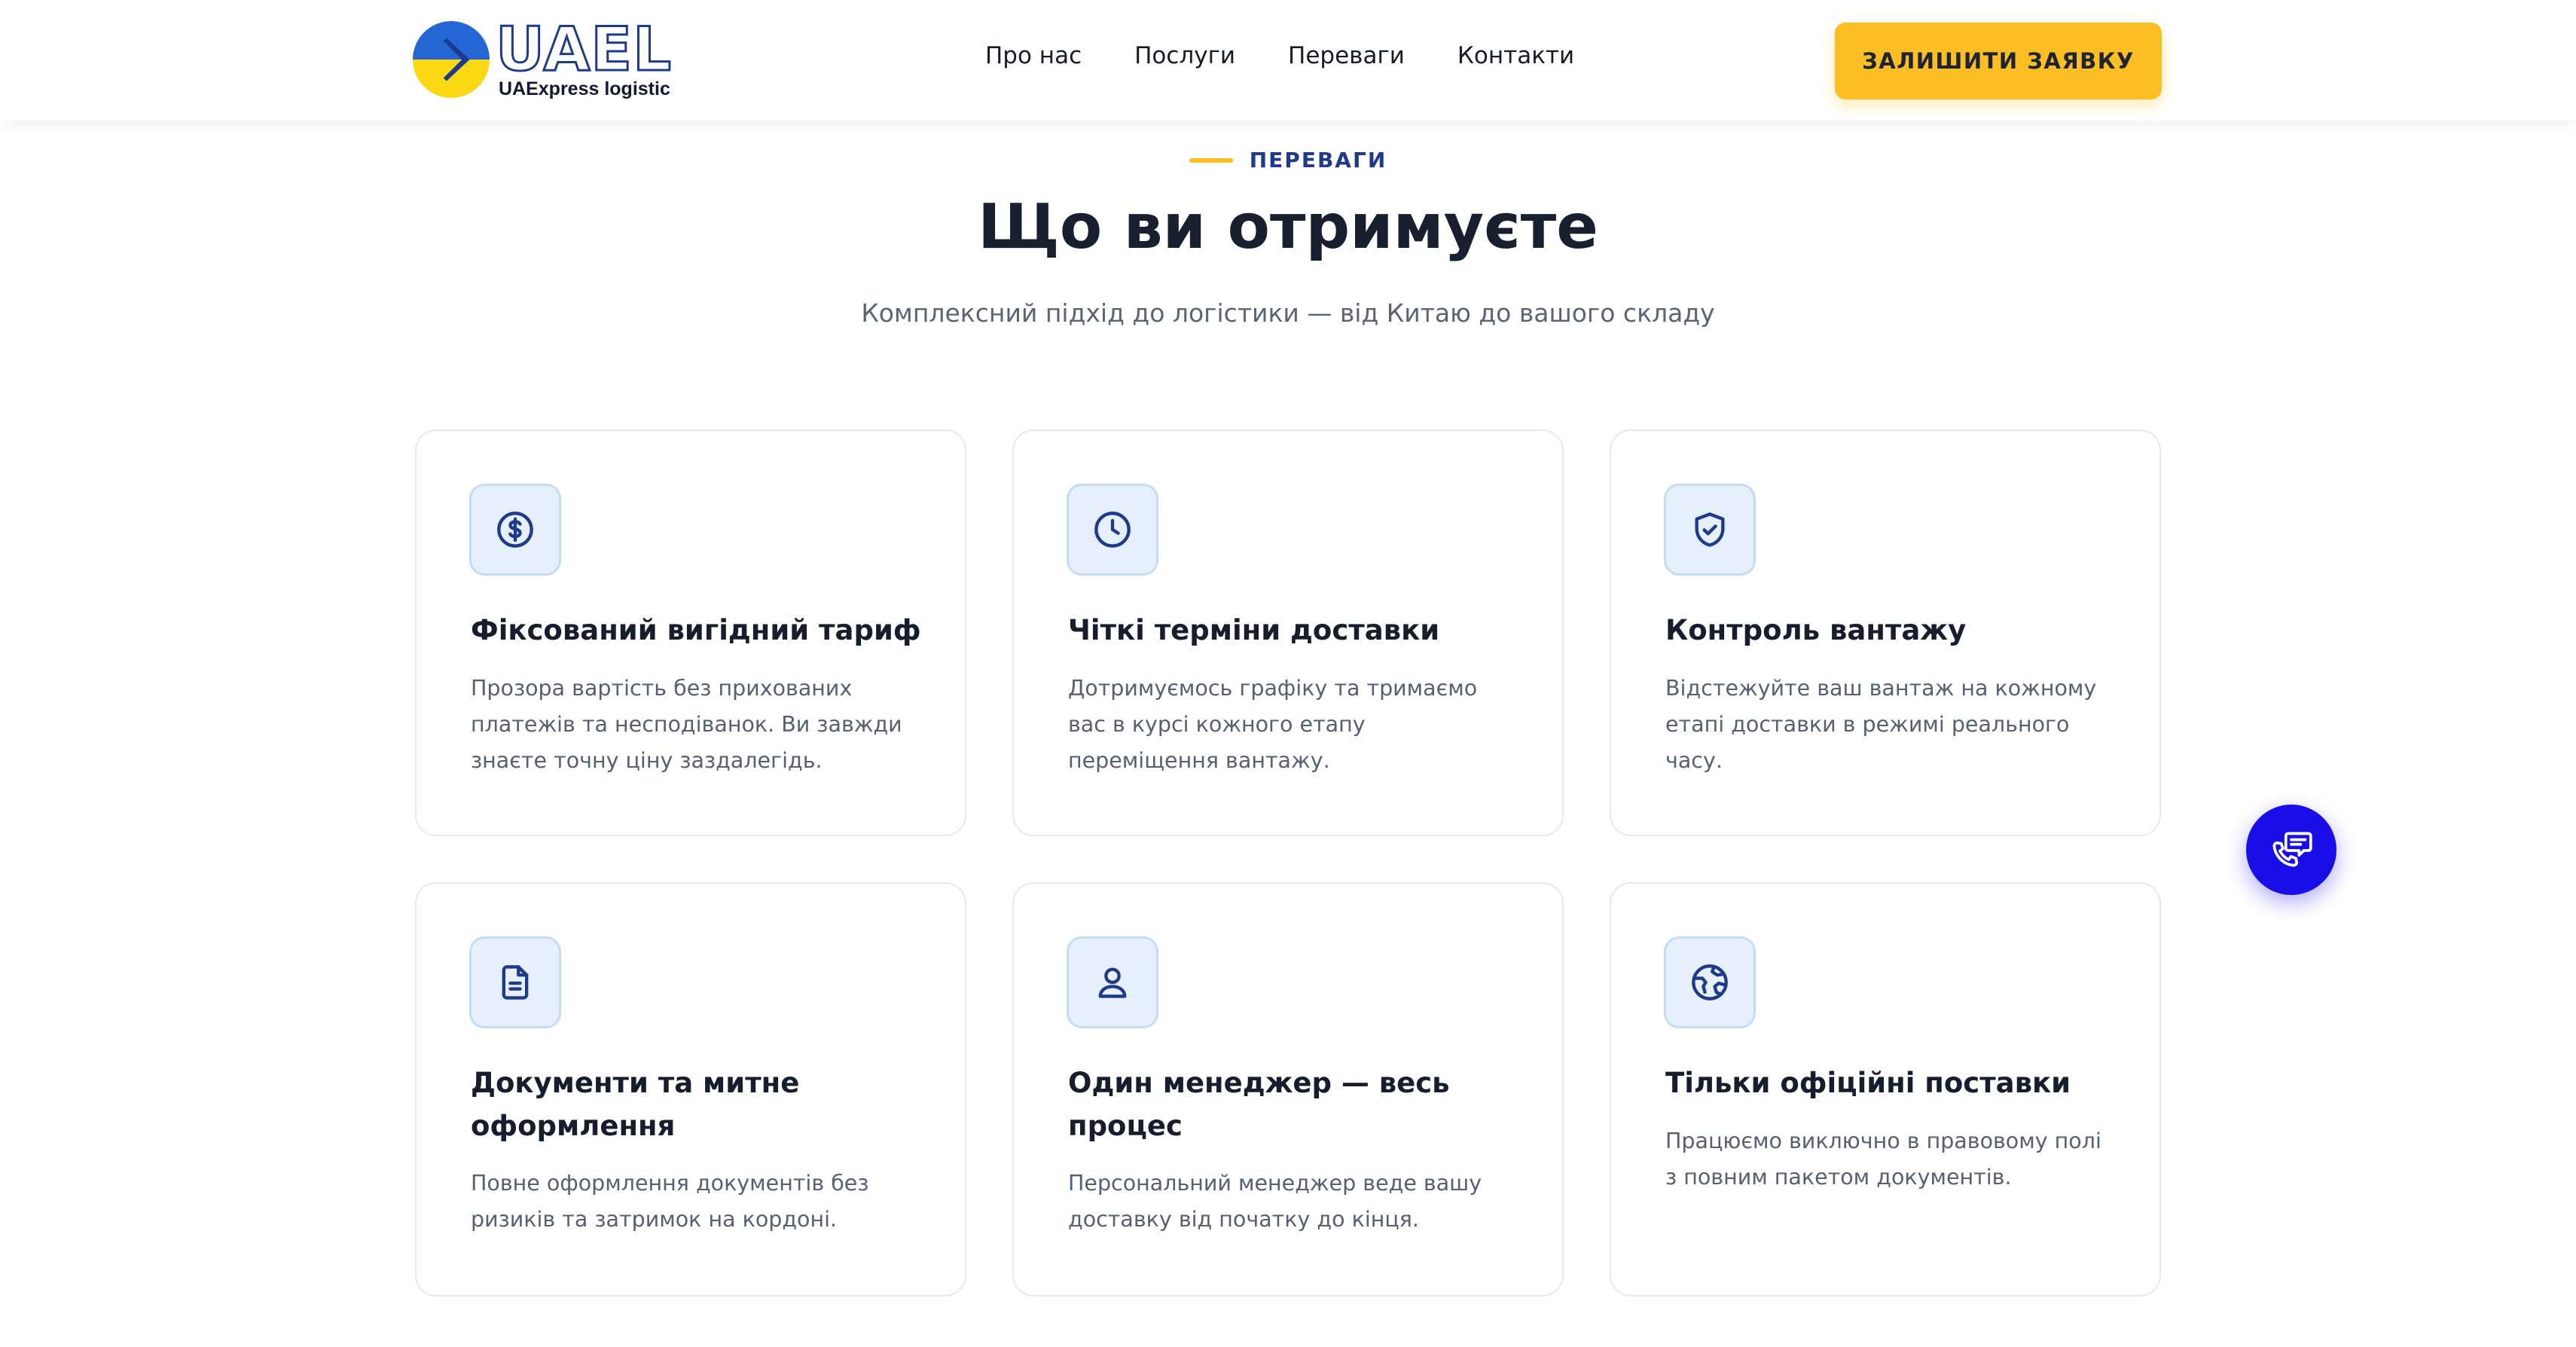 This screenshot has width=2576, height=1347. I want to click on main-nav: Про нас Послуги Переваги Контакти, so click(1280, 55).